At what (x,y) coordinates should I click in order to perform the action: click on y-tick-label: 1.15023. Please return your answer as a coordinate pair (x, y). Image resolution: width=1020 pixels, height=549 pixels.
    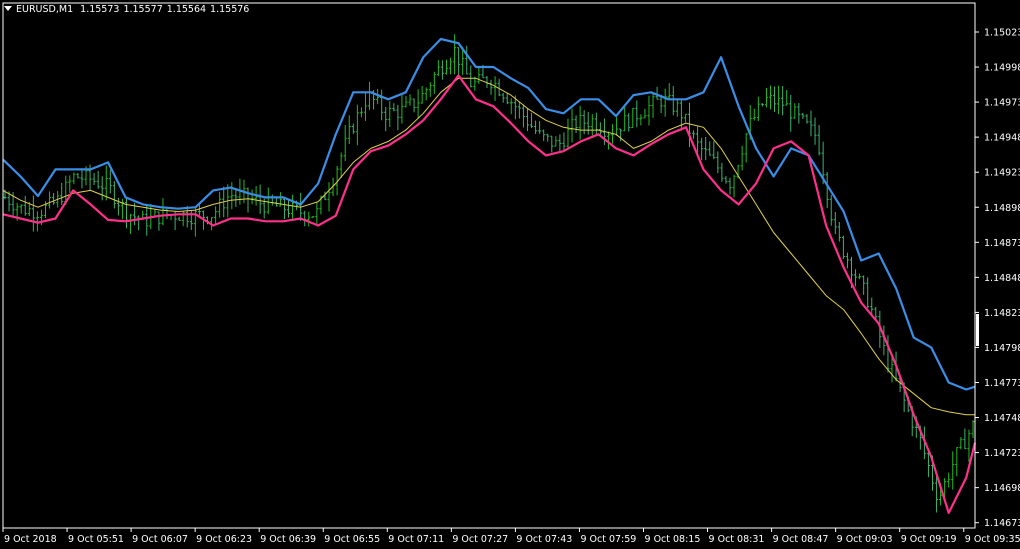
    Looking at the image, I should click on (1002, 33).